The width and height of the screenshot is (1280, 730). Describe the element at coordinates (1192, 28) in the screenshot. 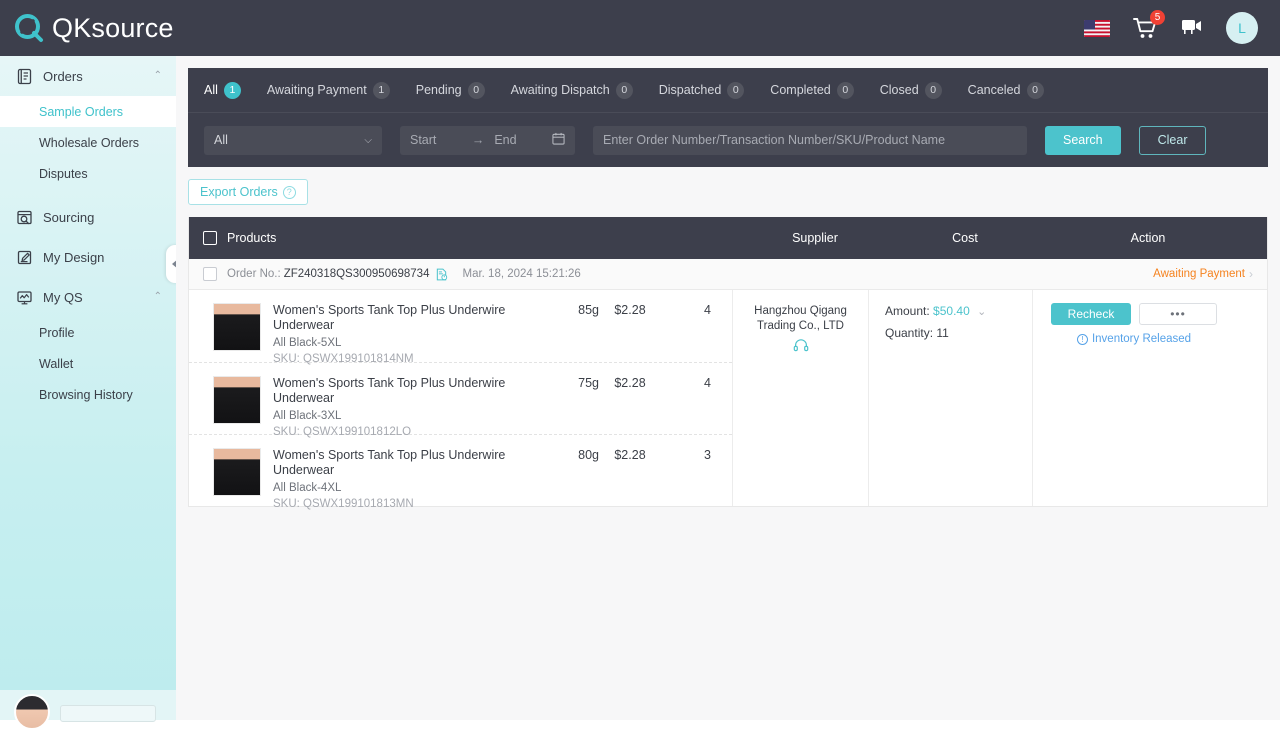

I see `video-camera-icon` at that location.